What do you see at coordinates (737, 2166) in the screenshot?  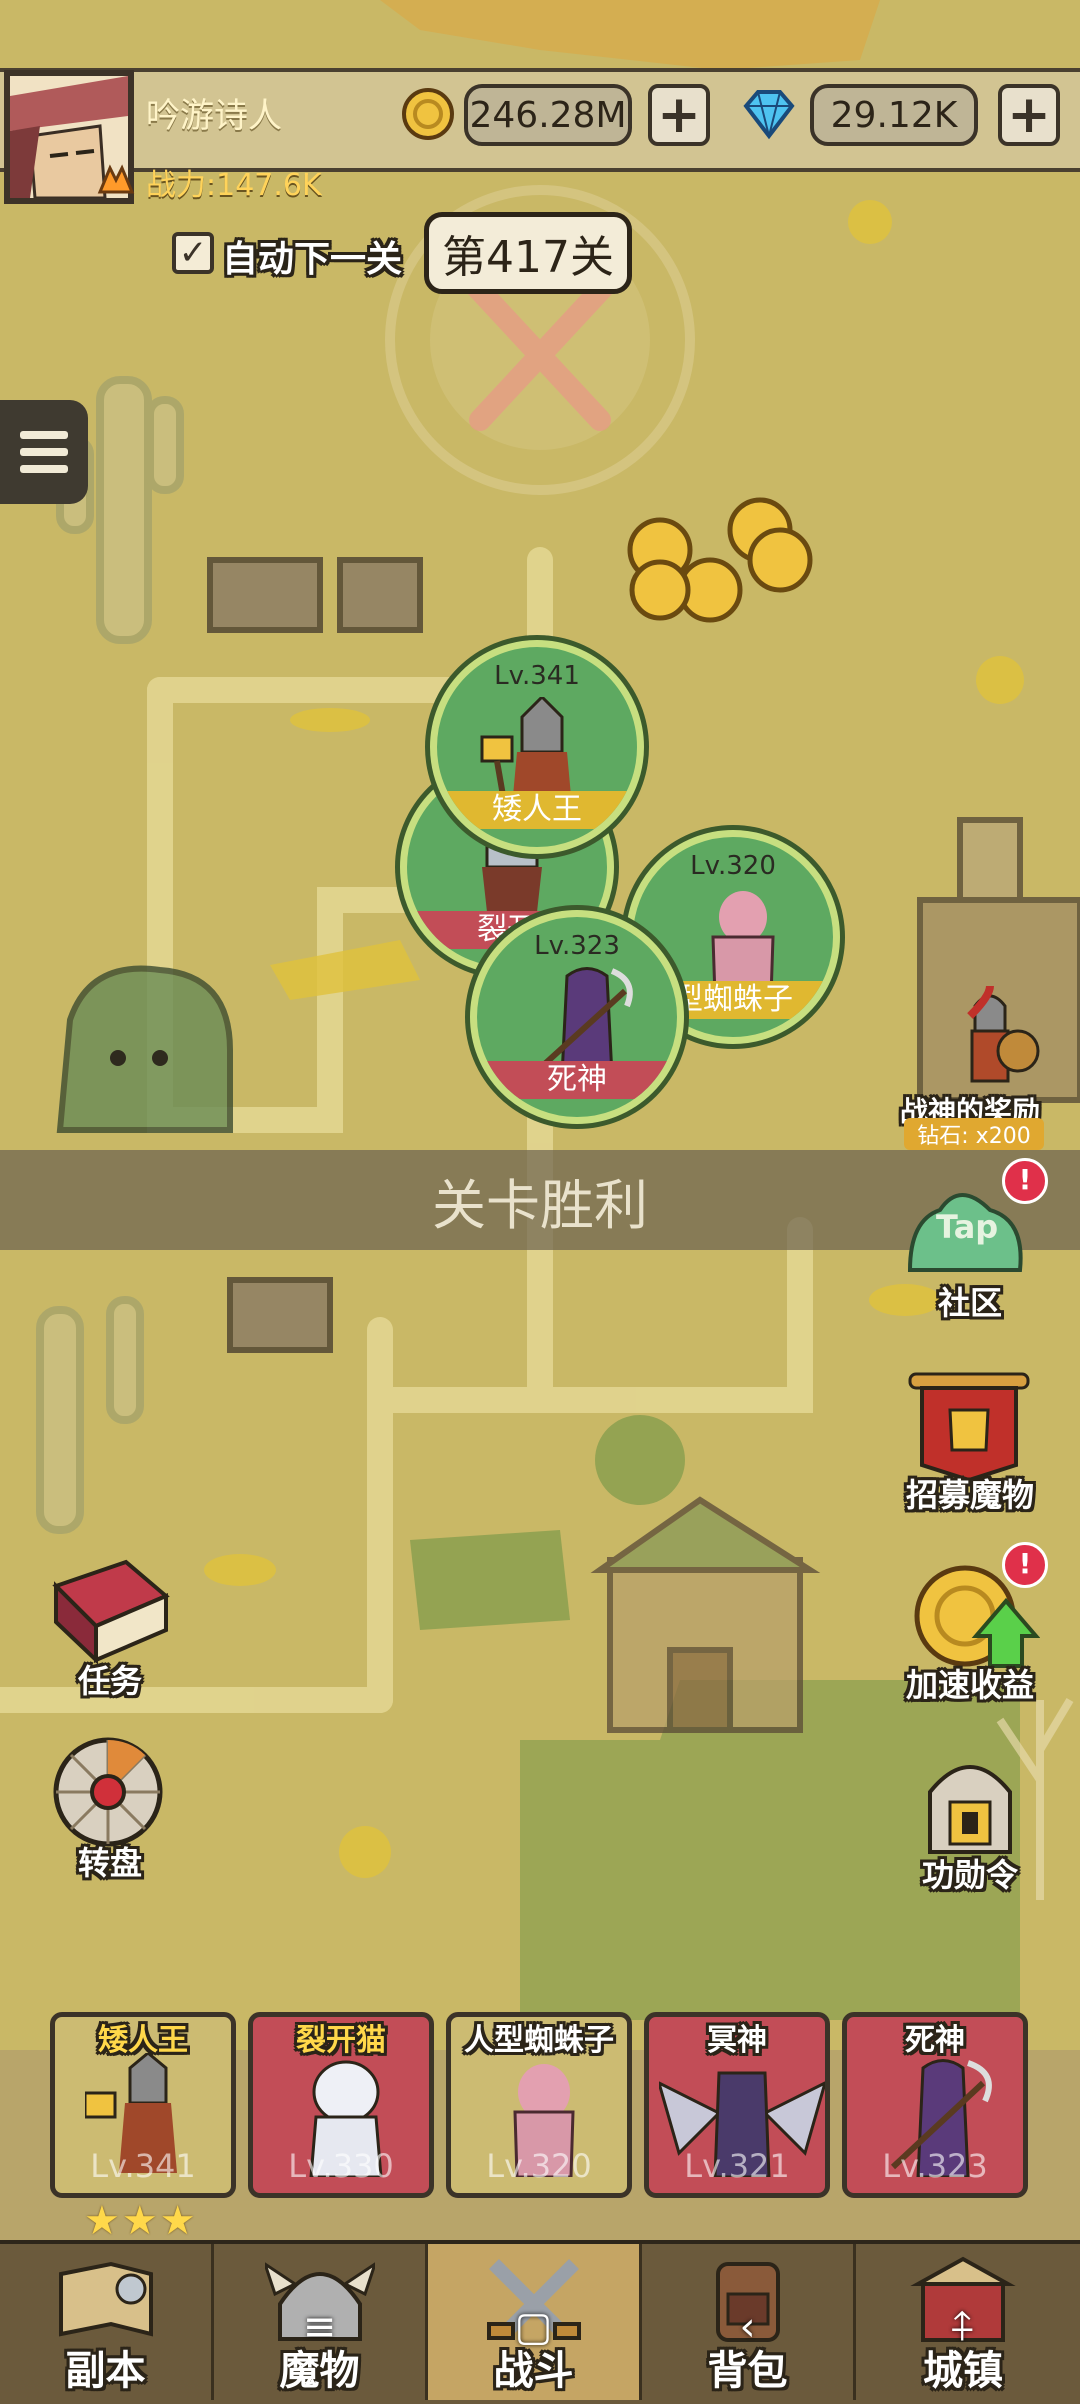 I see `hero-card-level: Lv.321` at bounding box center [737, 2166].